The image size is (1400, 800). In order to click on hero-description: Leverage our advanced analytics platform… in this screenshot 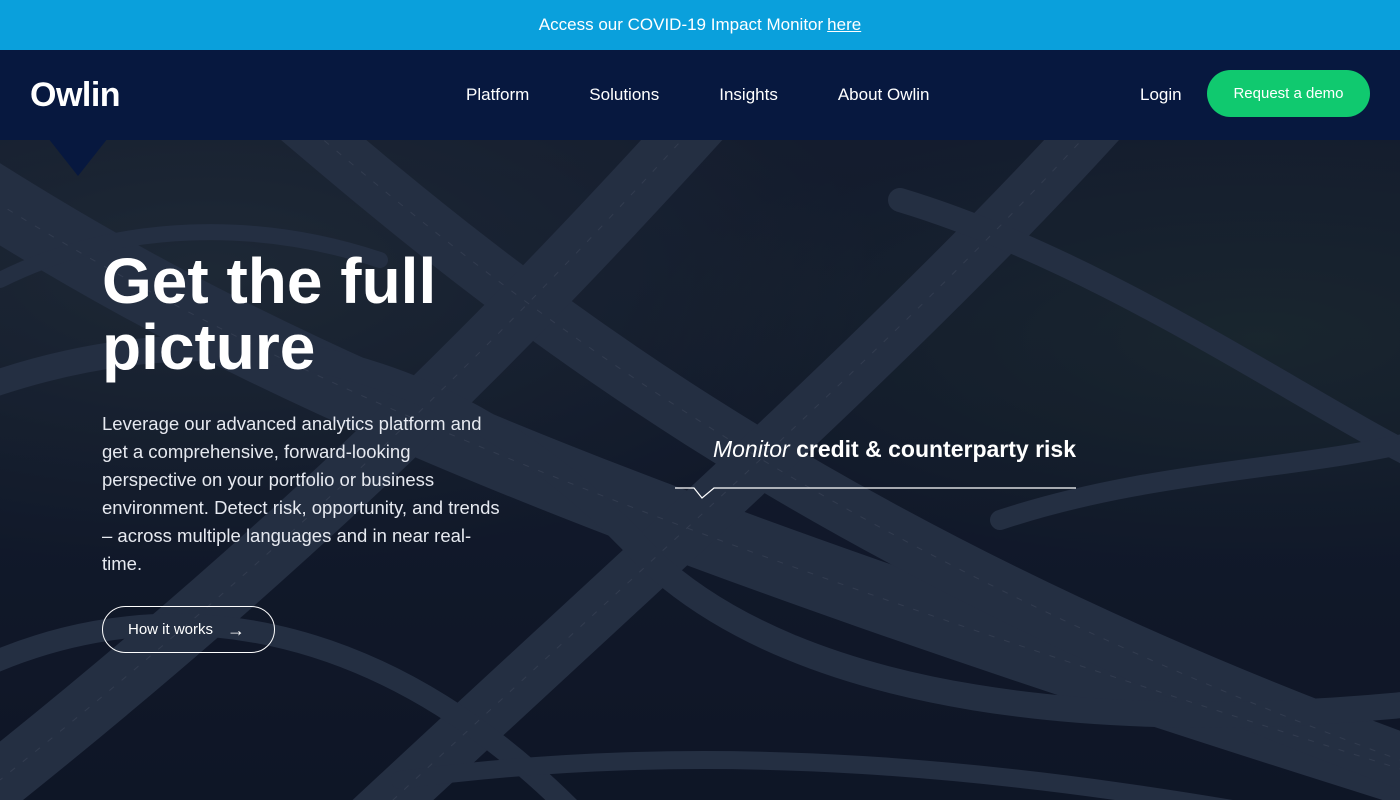, I will do `click(301, 493)`.